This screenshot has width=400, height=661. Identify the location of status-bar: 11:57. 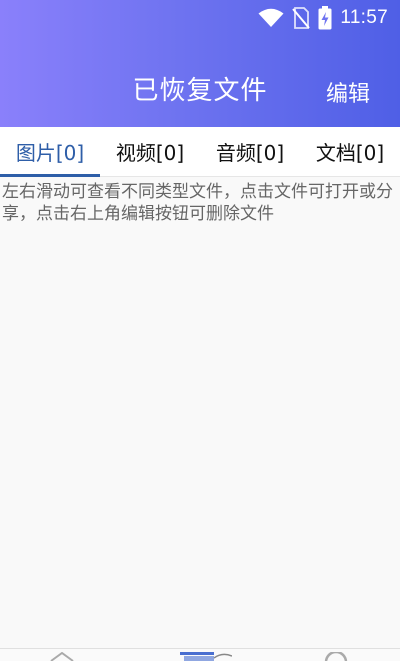
(200, 18).